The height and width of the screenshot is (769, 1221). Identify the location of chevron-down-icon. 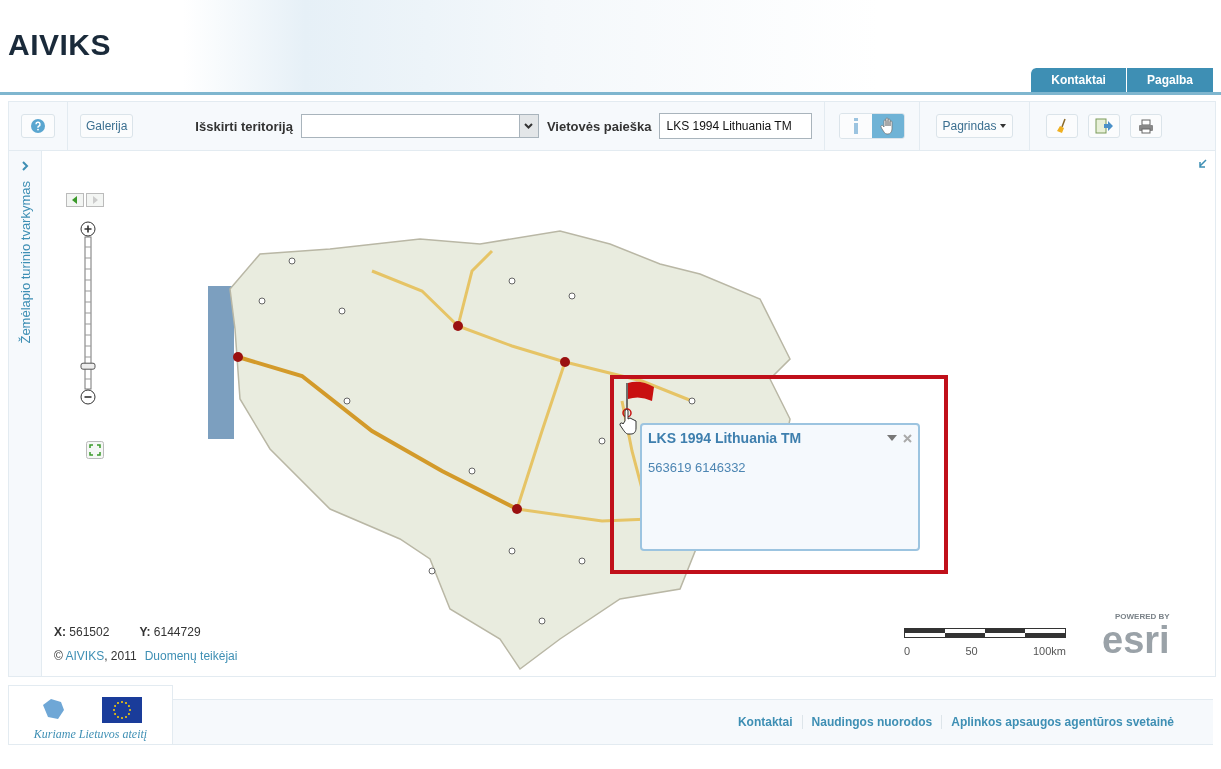
(529, 126).